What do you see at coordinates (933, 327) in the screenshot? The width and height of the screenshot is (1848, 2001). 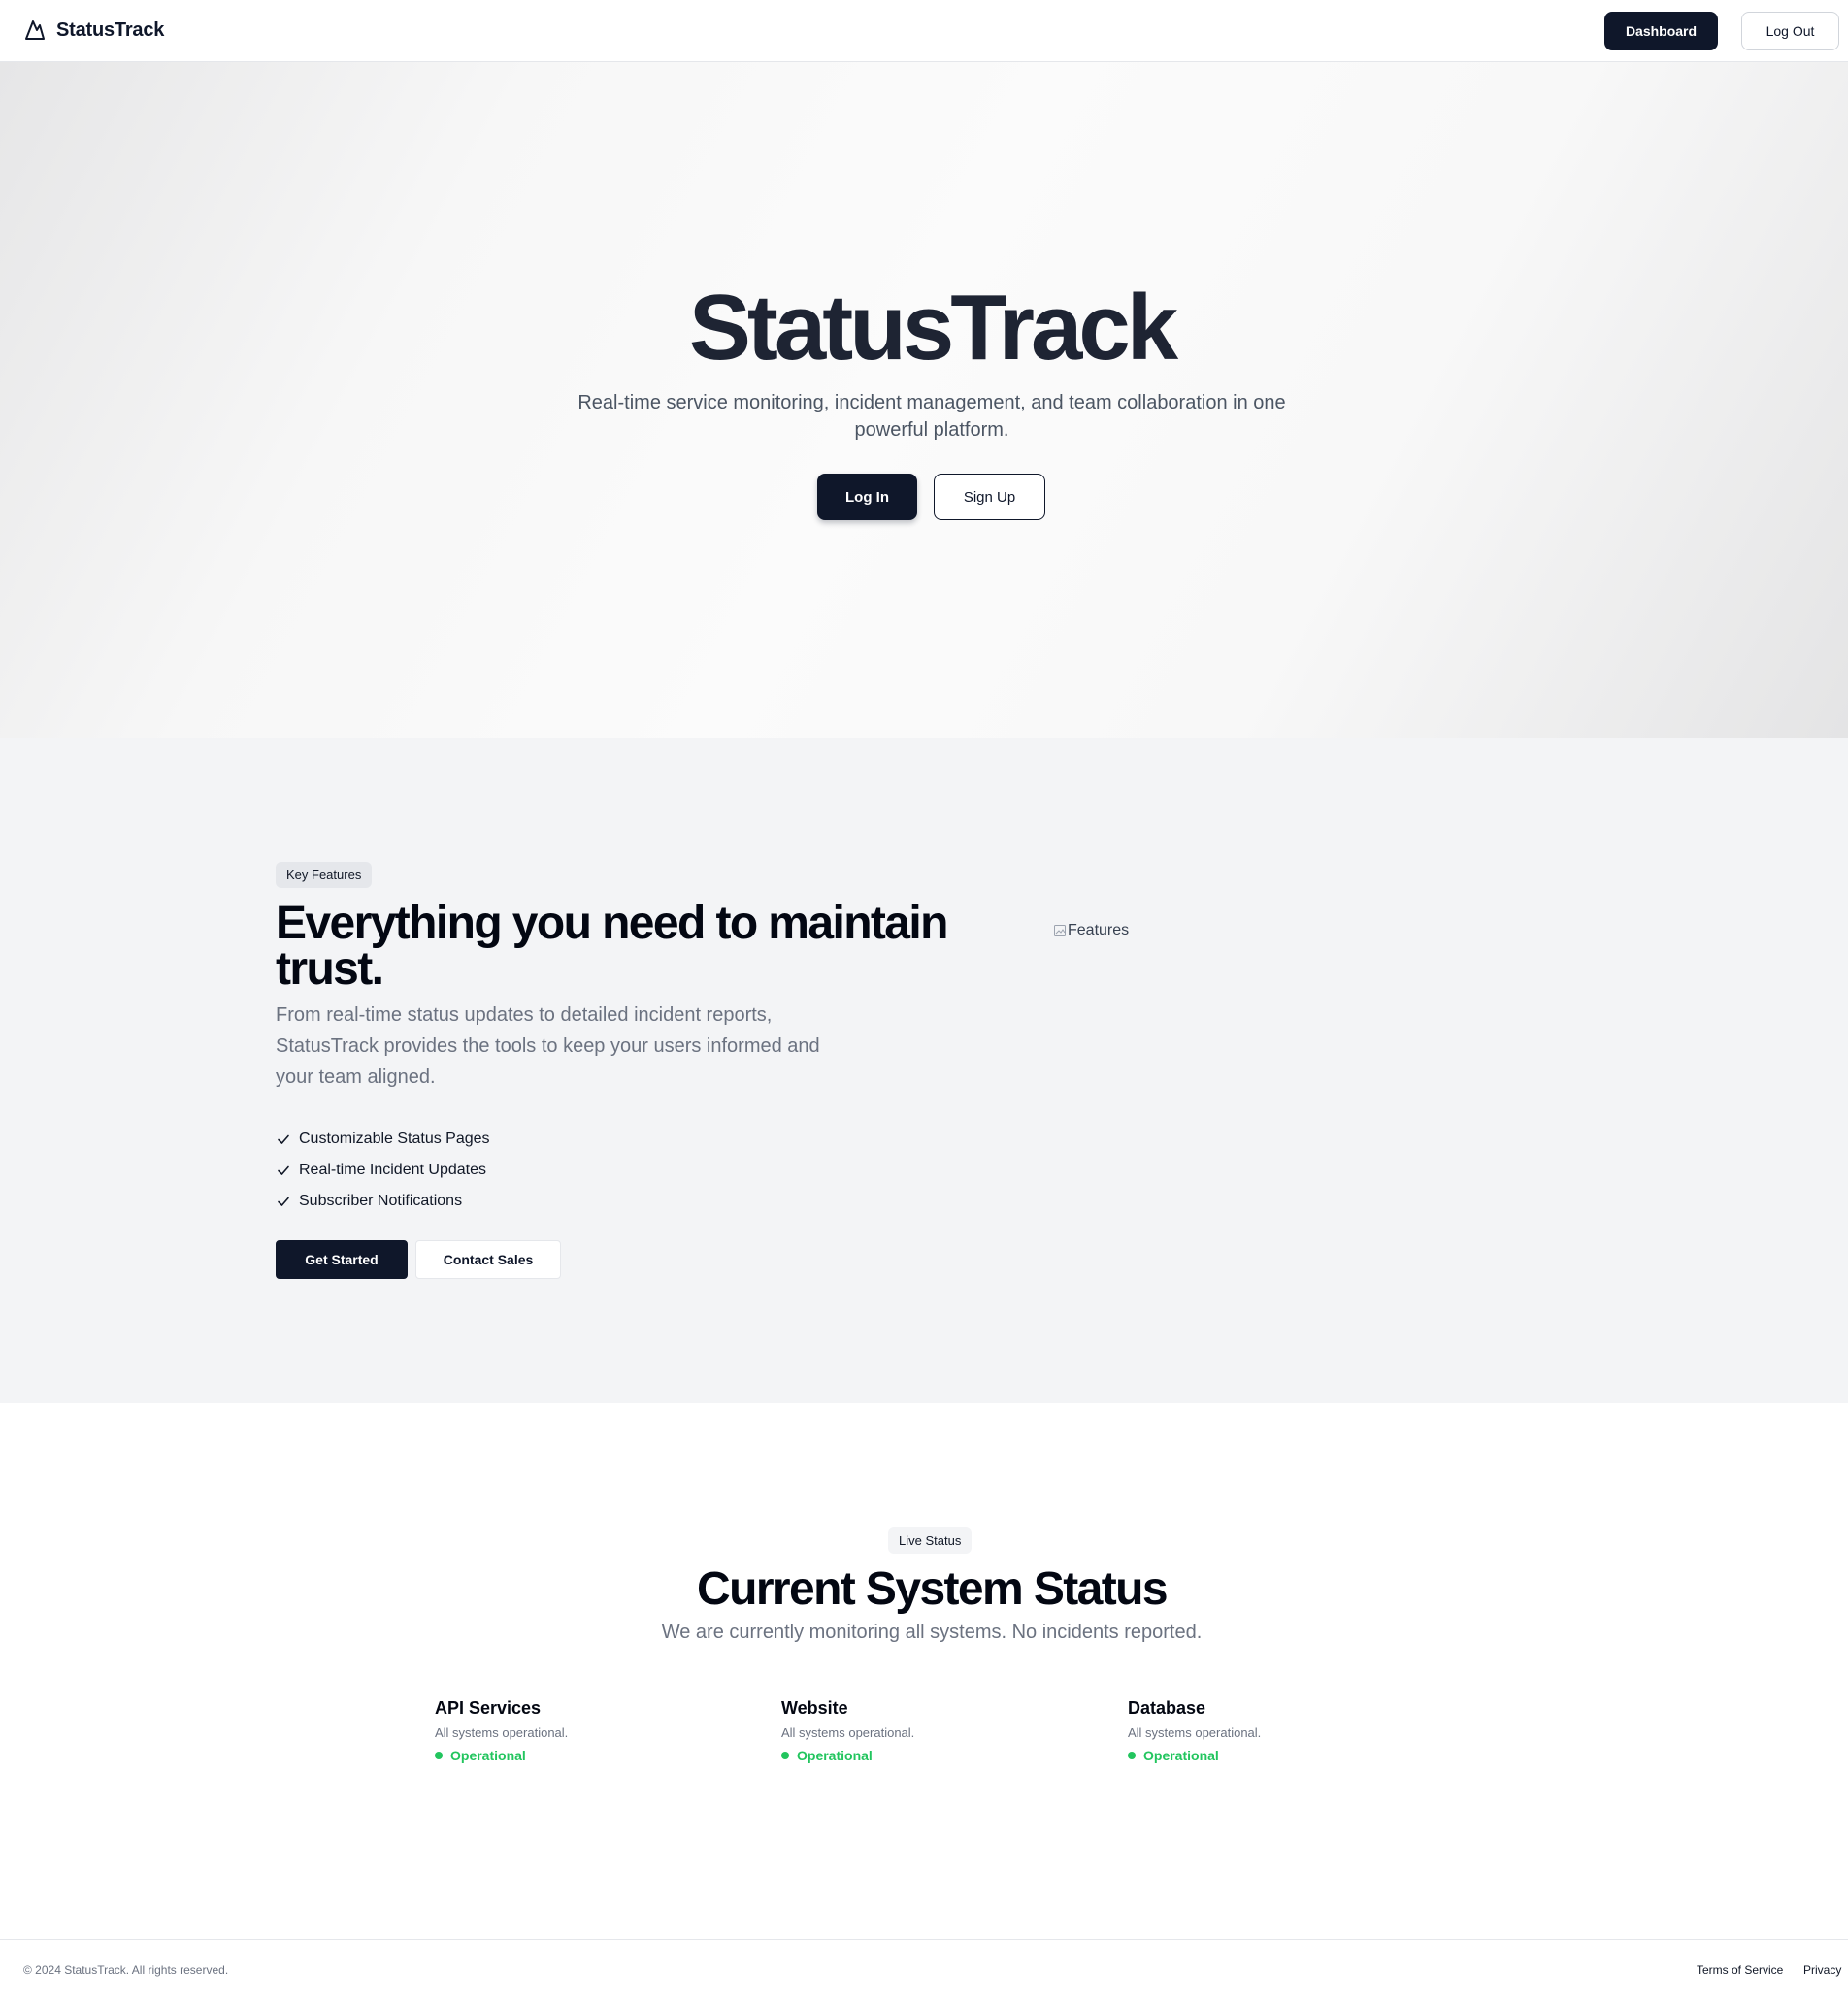 I see `hero-title: StatusTrack` at bounding box center [933, 327].